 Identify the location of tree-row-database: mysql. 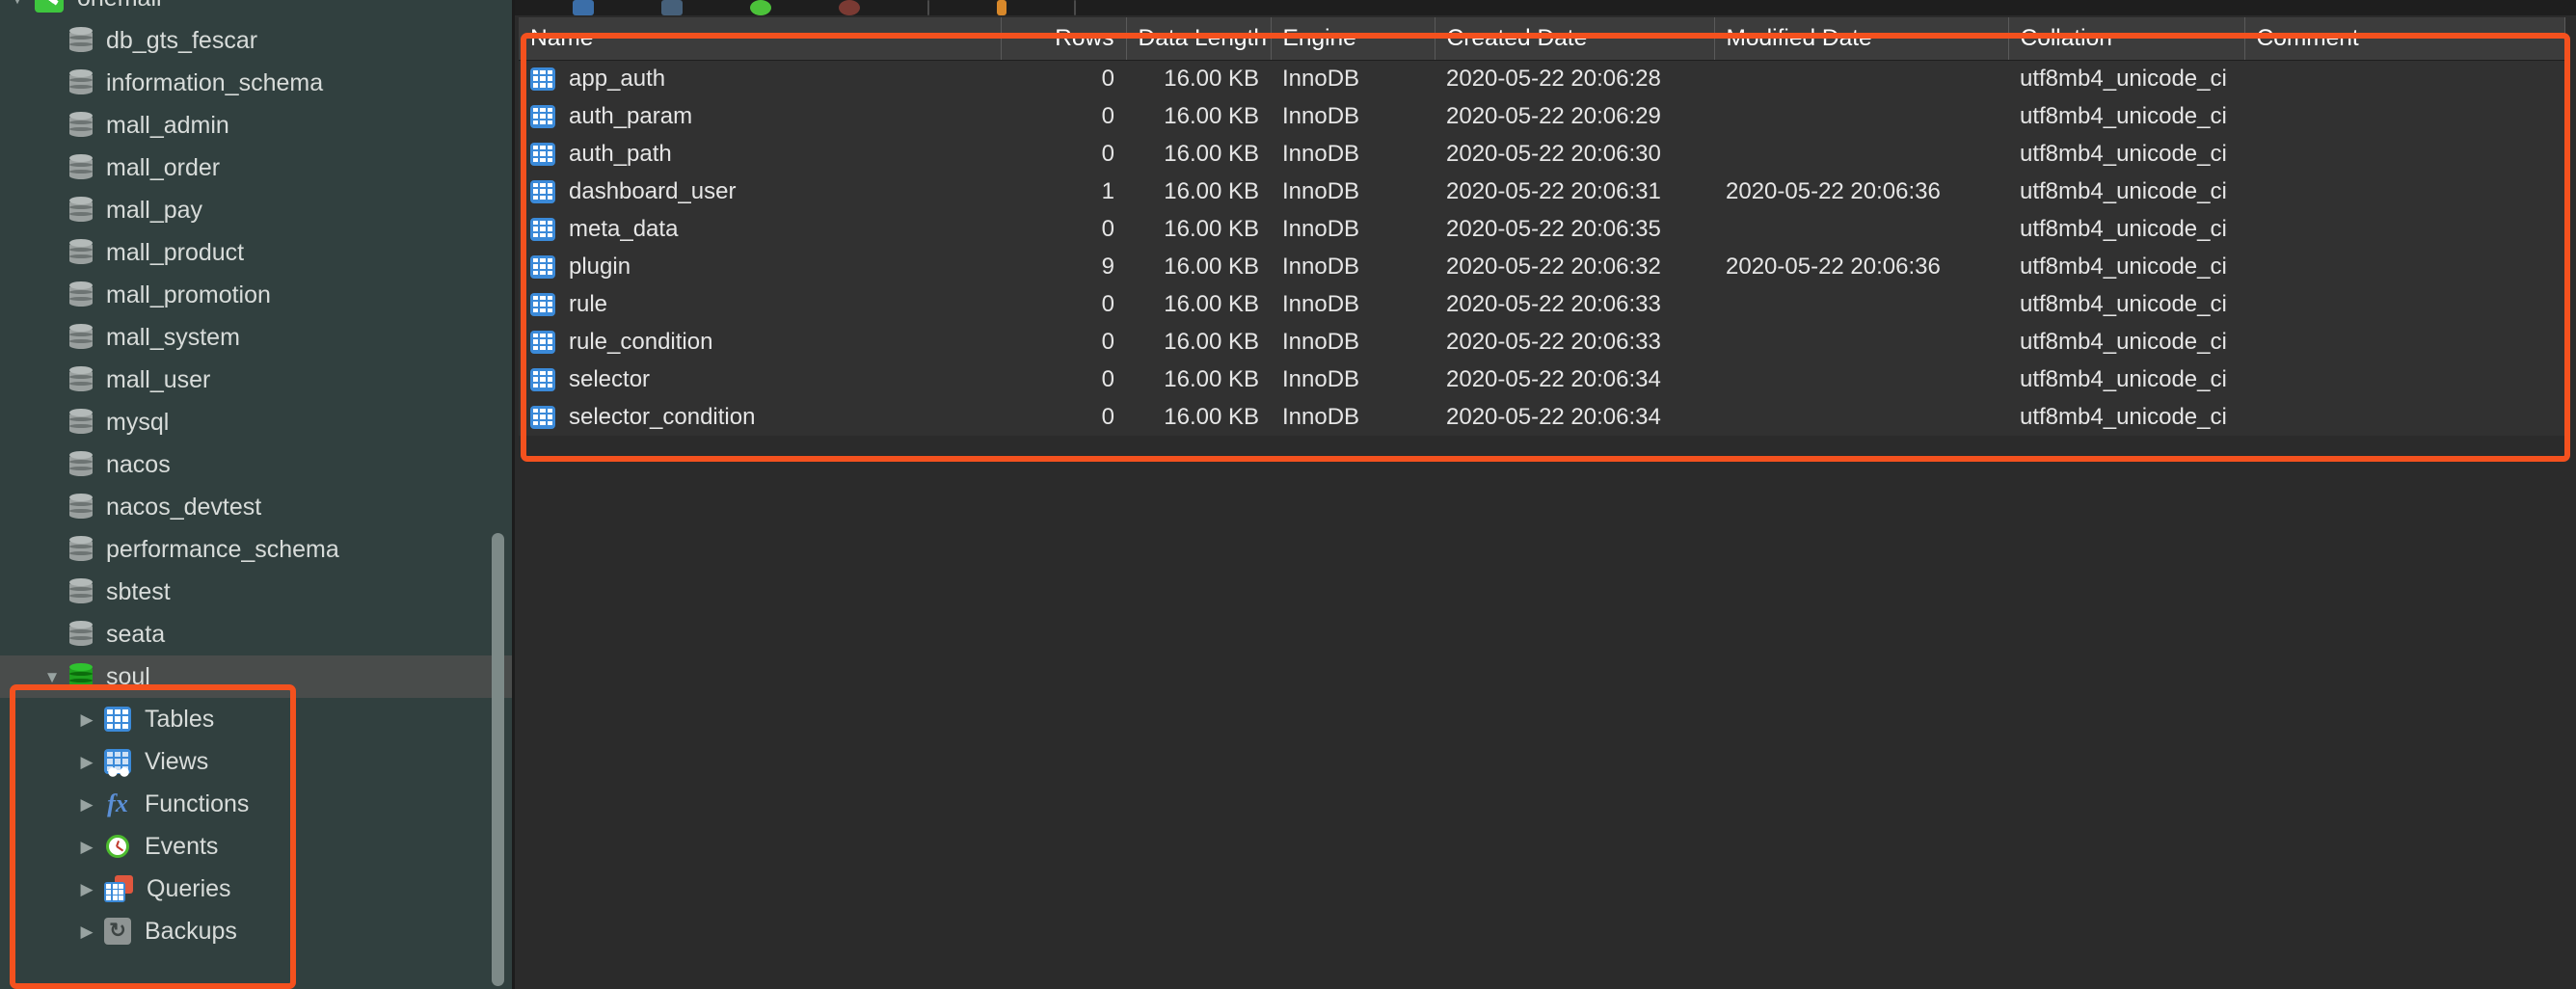
(256, 422).